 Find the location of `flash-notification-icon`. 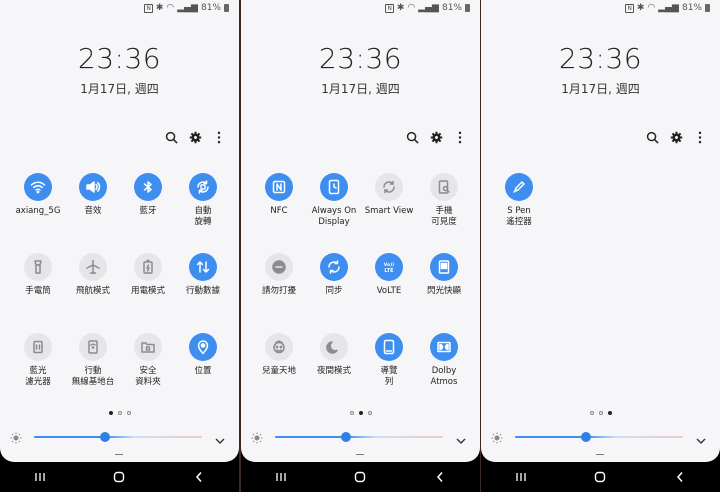

flash-notification-icon is located at coordinates (444, 267).